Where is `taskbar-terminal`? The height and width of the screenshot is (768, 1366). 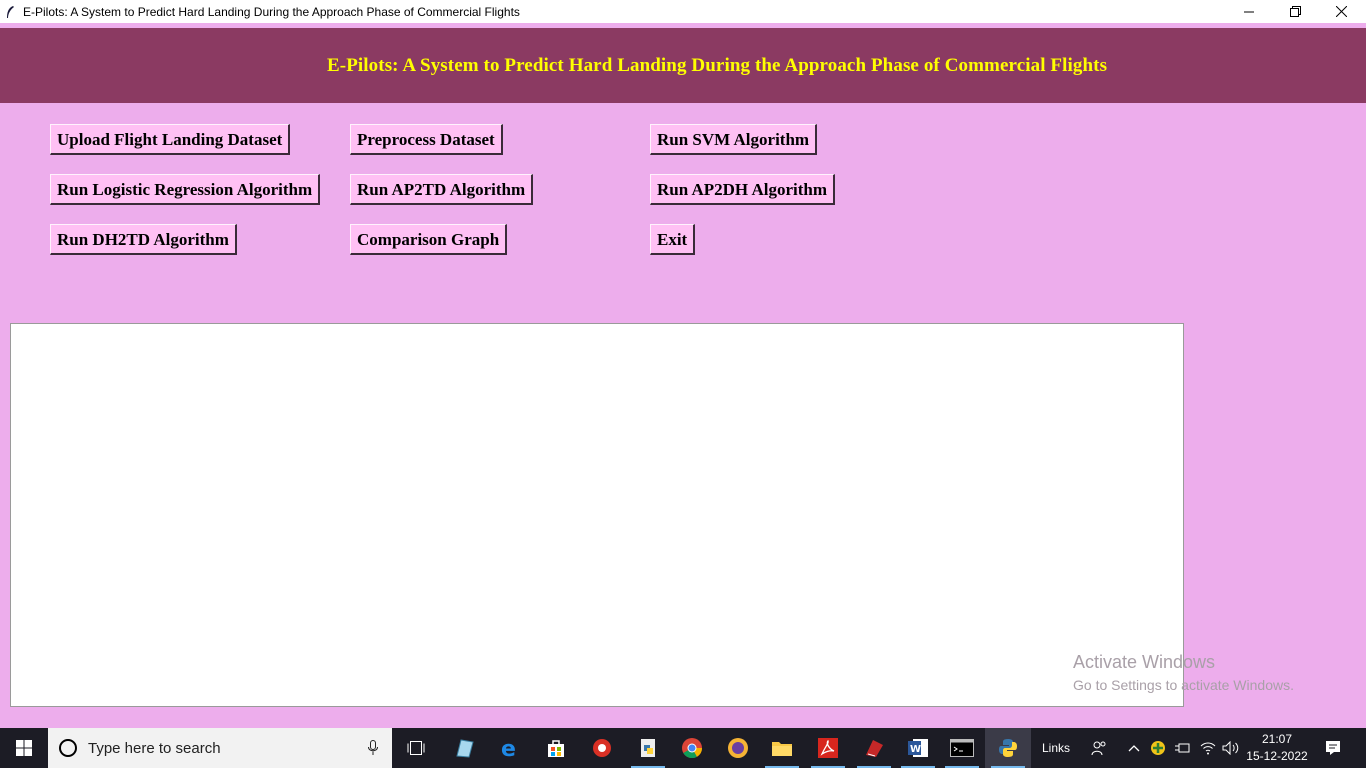 taskbar-terminal is located at coordinates (962, 748).